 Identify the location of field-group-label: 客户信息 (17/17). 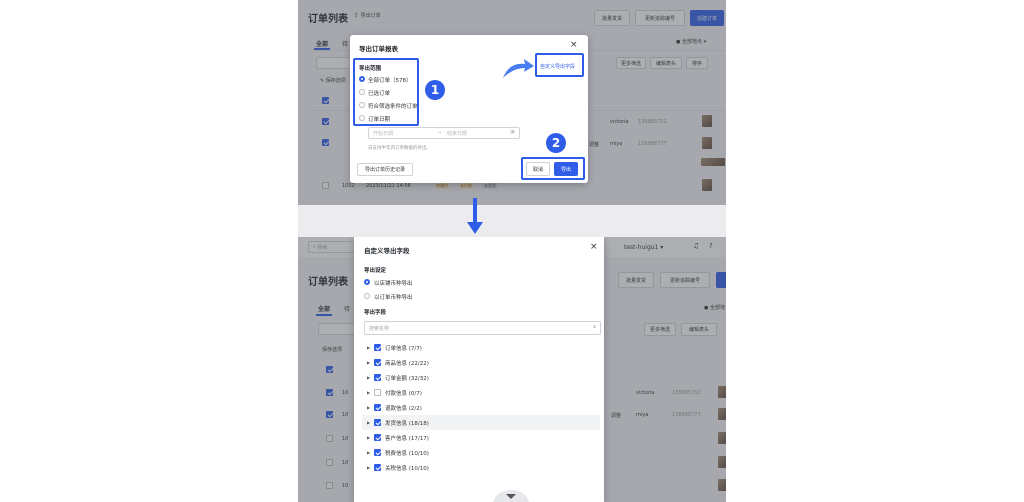
(407, 439).